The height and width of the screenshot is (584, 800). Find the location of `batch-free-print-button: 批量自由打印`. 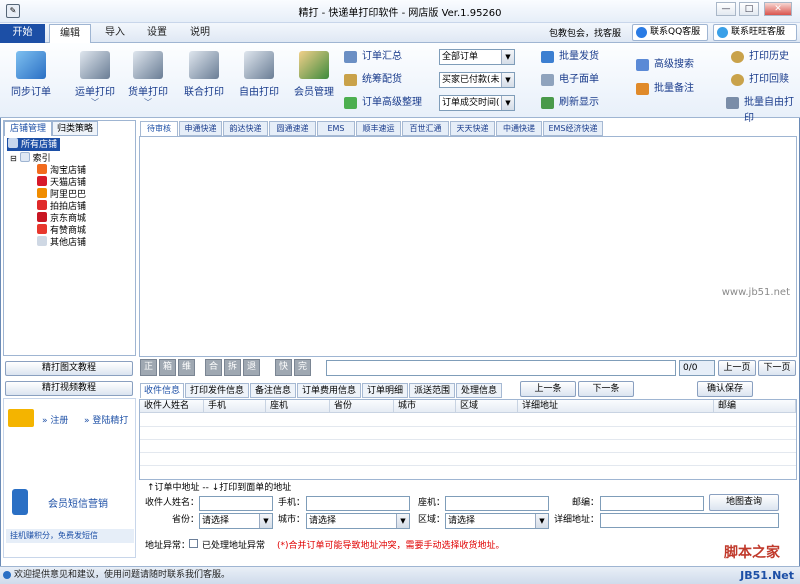

batch-free-print-button: 批量自由打印 is located at coordinates (763, 109).